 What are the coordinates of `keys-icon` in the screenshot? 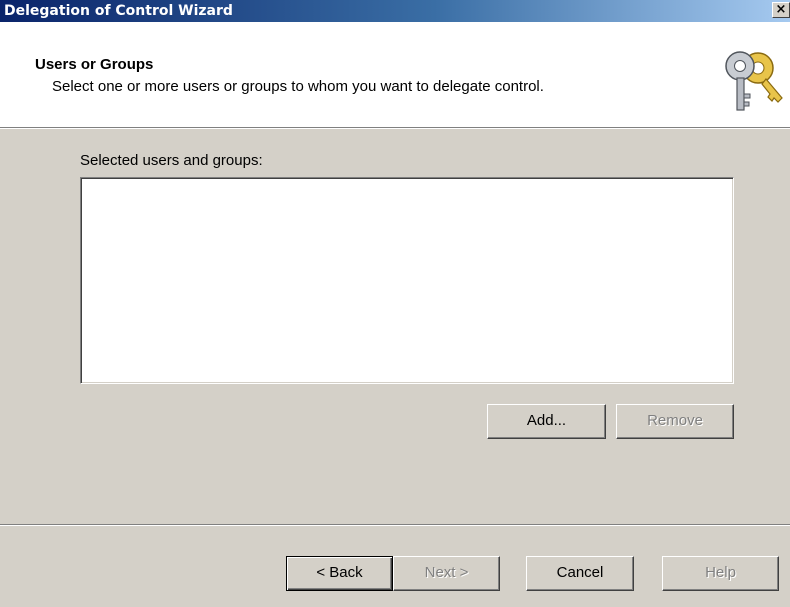 It's located at (754, 81).